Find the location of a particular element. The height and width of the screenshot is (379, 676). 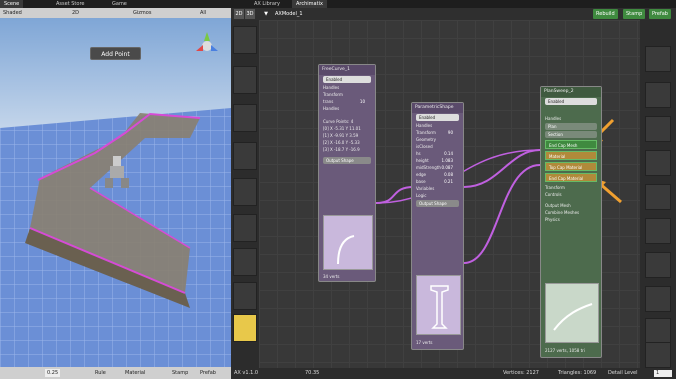

tab-ax-library-label: AX Library is located at coordinates (267, 4).